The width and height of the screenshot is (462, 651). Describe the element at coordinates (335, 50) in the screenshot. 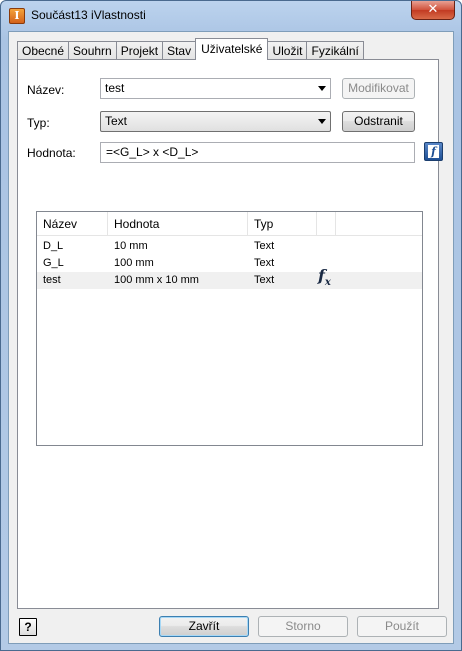

I see `tab-physical: Fyzikální` at that location.